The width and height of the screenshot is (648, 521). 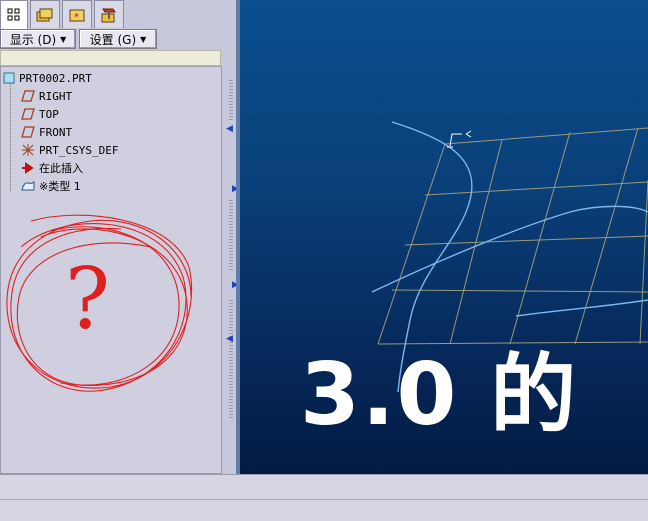 What do you see at coordinates (110, 58) in the screenshot?
I see `tree-filter-bar` at bounding box center [110, 58].